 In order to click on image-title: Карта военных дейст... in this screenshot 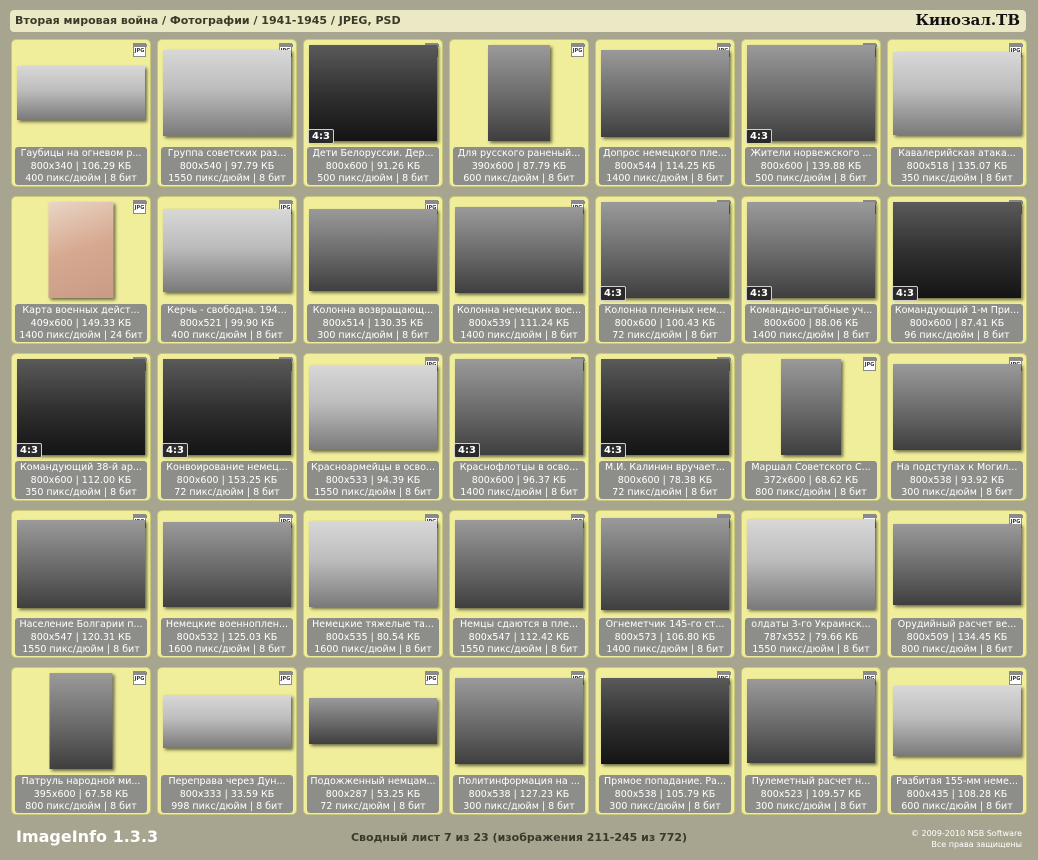, I will do `click(81, 310)`.